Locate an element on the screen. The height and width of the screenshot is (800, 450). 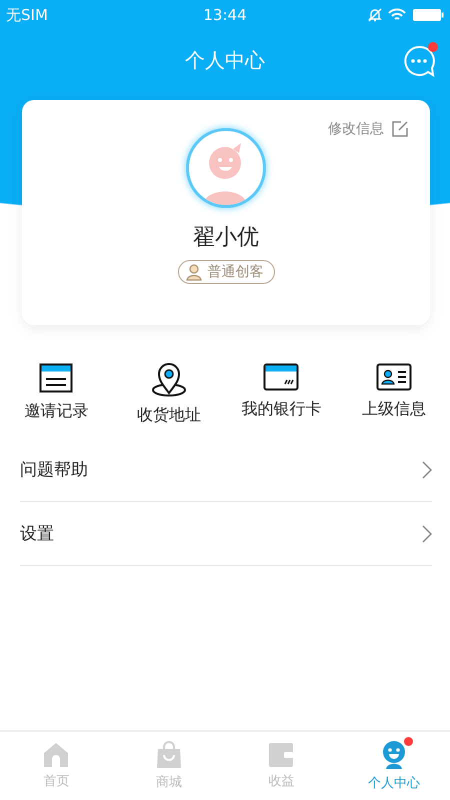
chat-bubble-icon is located at coordinates (419, 61).